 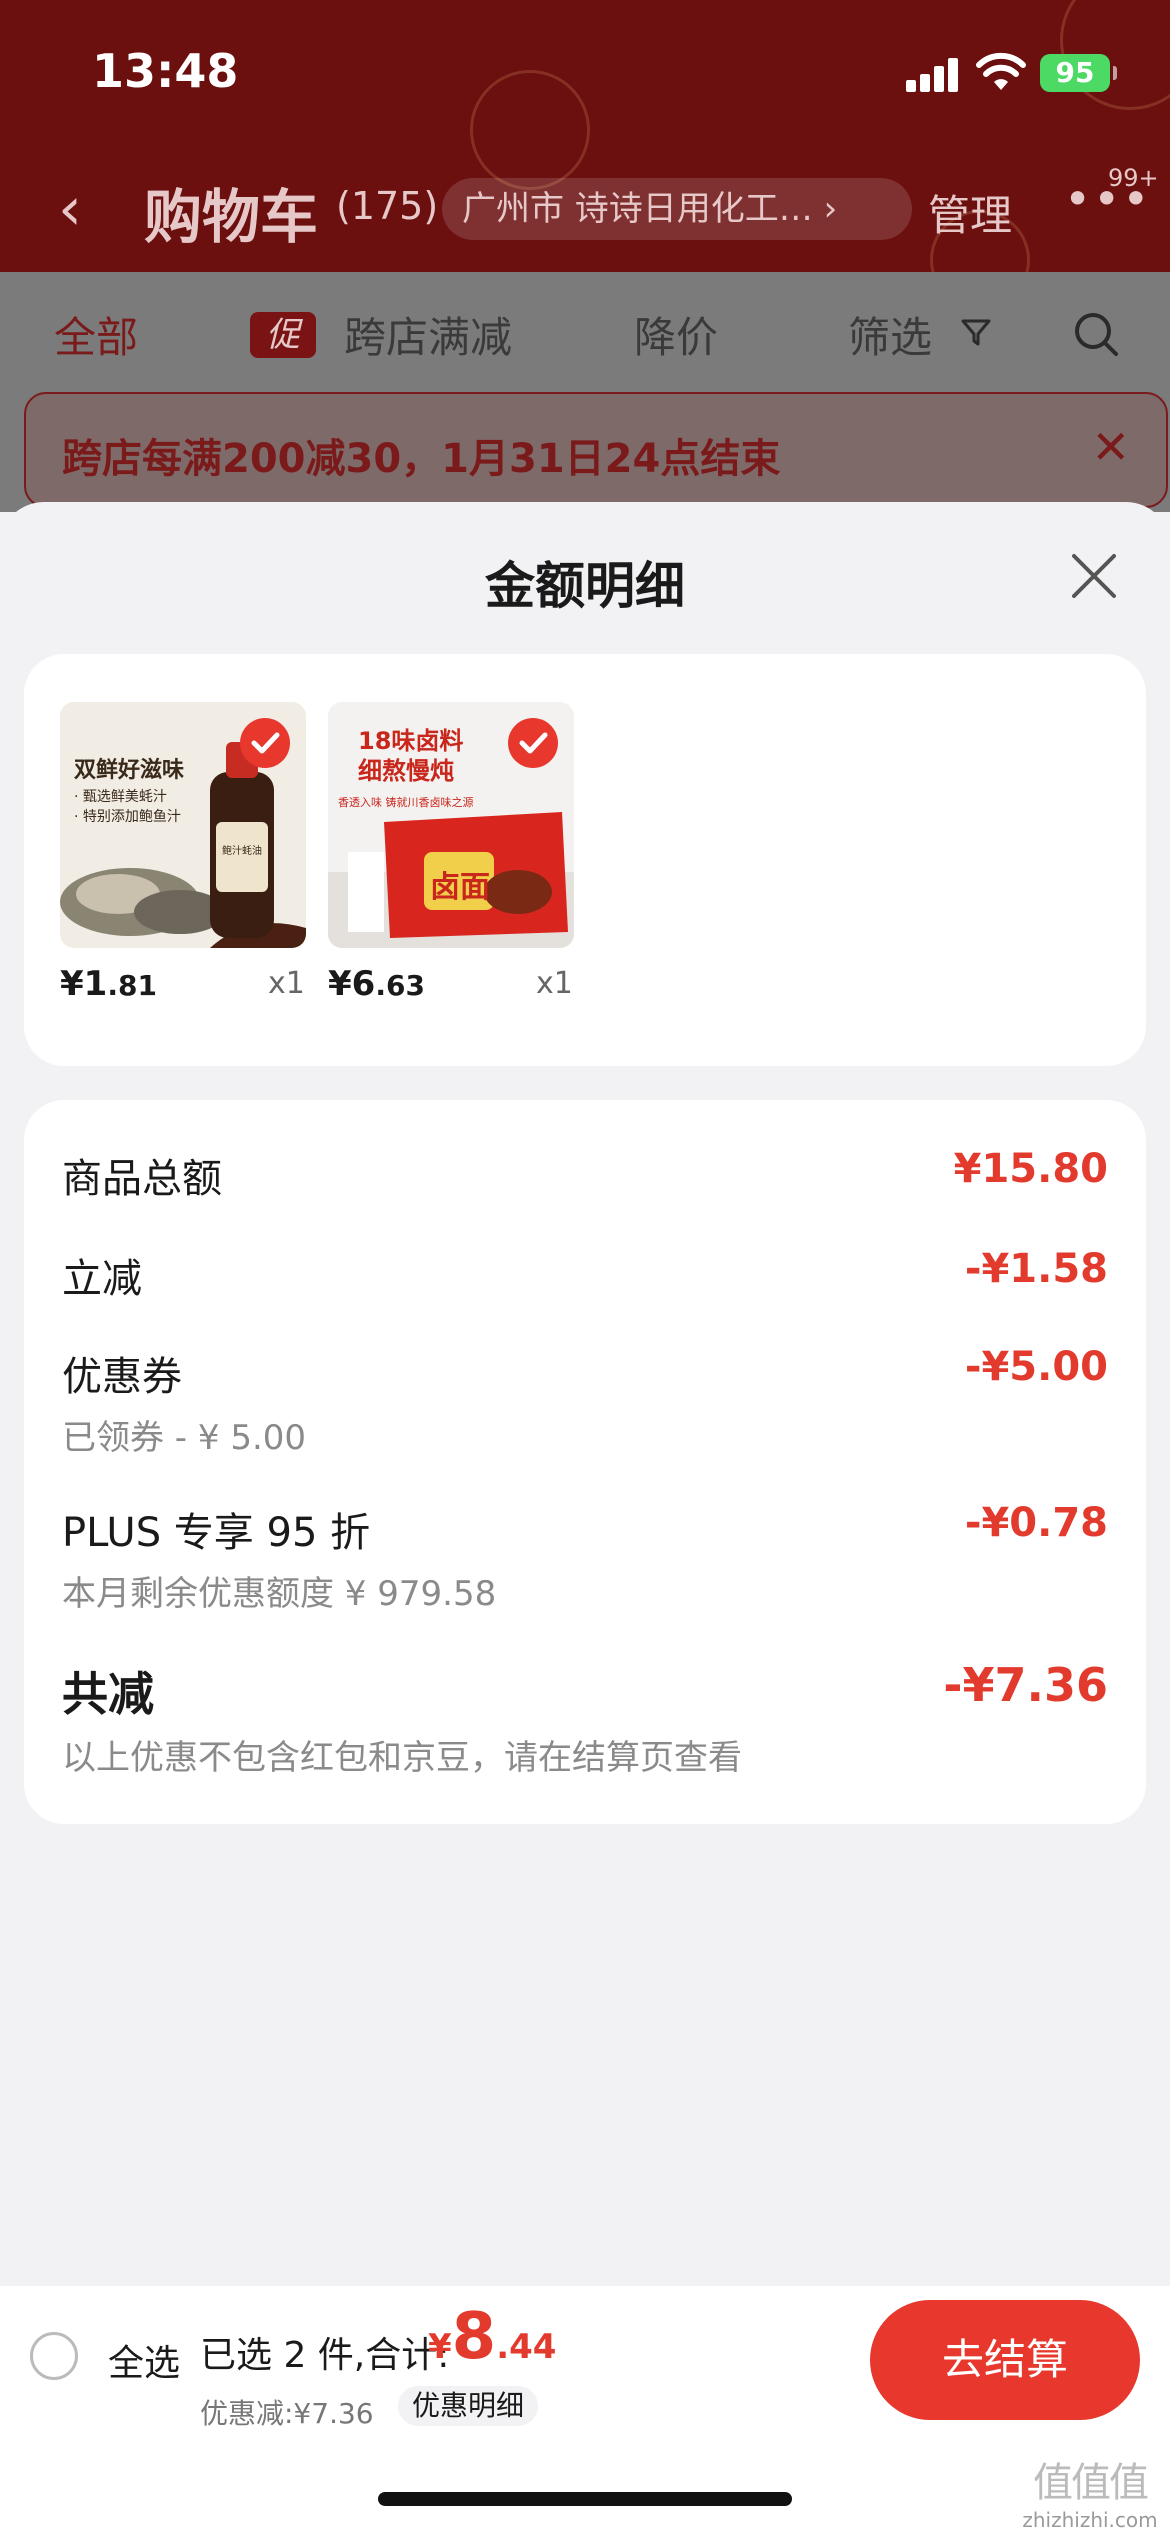 I want to click on product-image-title: 18味卤料 细熬慢炖, so click(x=410, y=756).